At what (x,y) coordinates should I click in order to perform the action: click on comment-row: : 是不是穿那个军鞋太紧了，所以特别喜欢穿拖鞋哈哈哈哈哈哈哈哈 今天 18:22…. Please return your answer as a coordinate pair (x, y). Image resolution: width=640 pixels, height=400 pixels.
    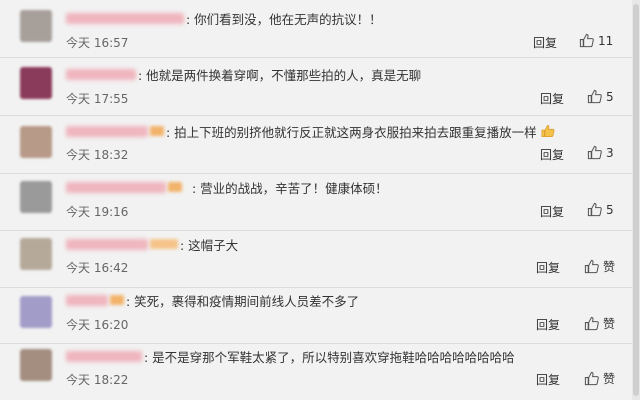
    Looking at the image, I should click on (316, 371).